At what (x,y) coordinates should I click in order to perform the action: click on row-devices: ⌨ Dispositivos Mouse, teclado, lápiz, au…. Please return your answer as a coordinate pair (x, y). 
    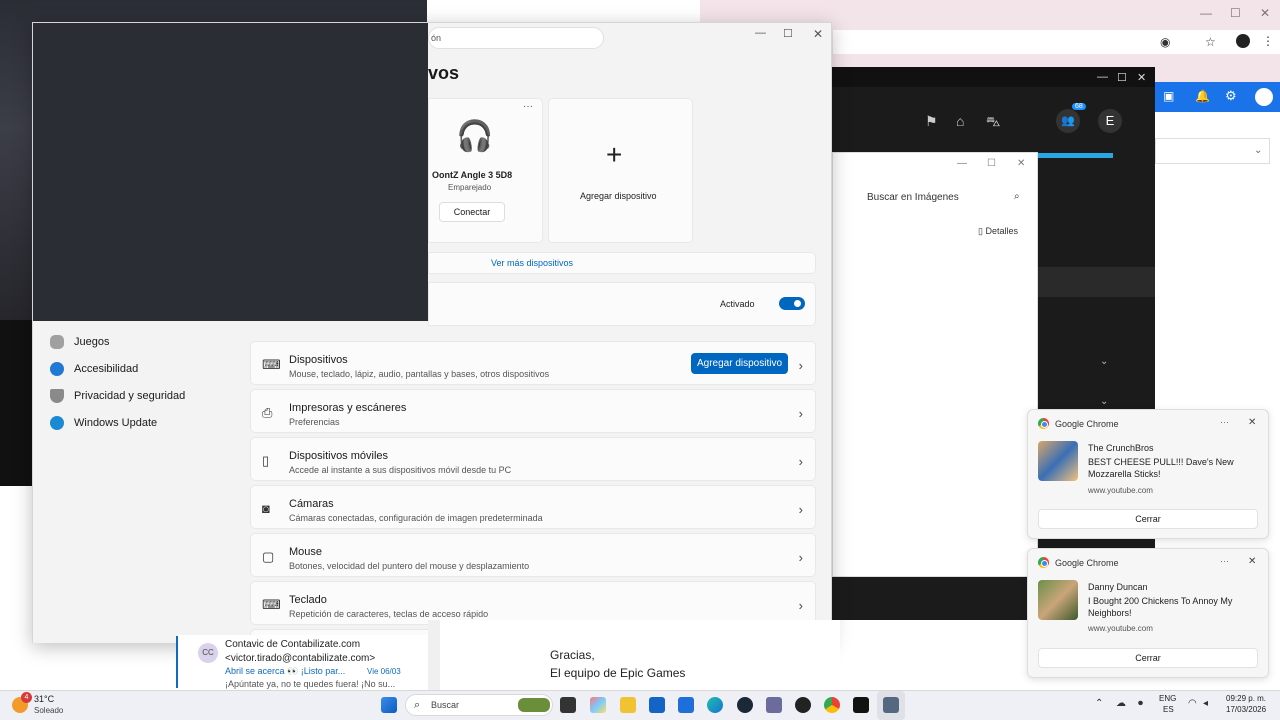
    Looking at the image, I should click on (533, 363).